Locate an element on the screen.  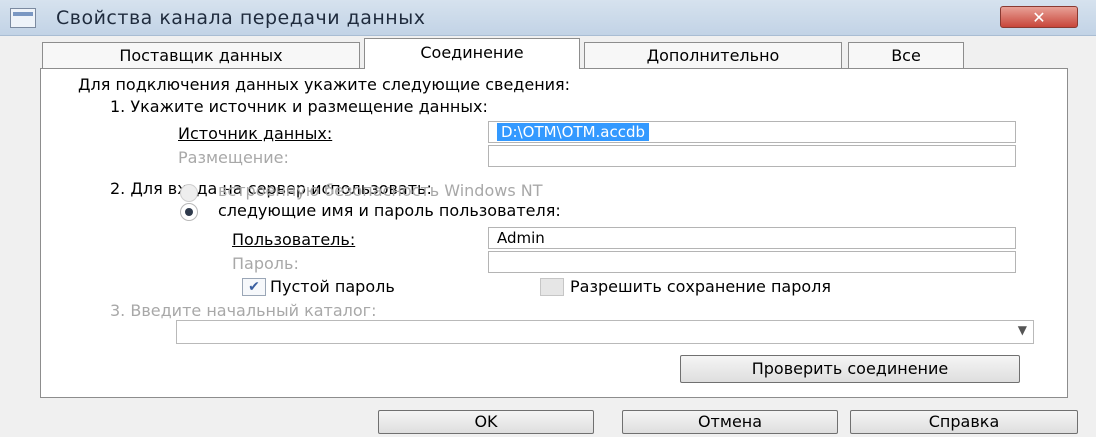
close-button: ✕ is located at coordinates (1039, 17).